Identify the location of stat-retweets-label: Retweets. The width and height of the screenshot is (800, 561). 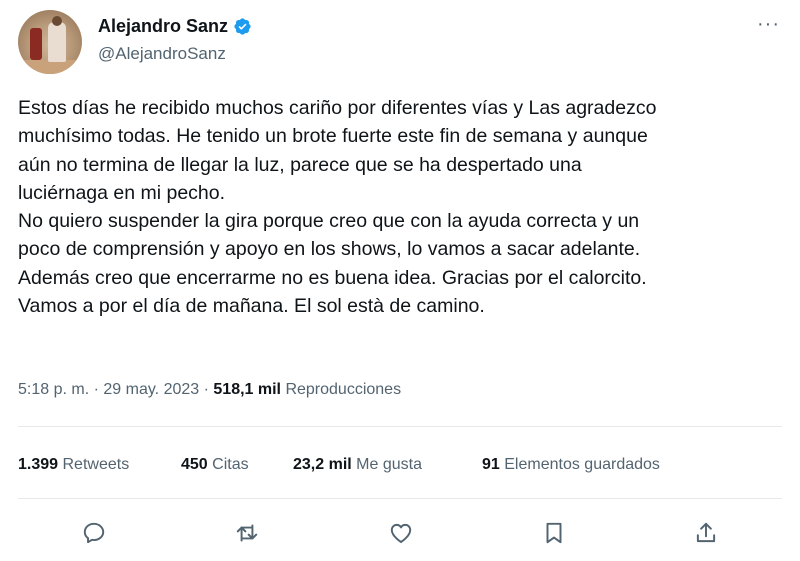
(96, 464).